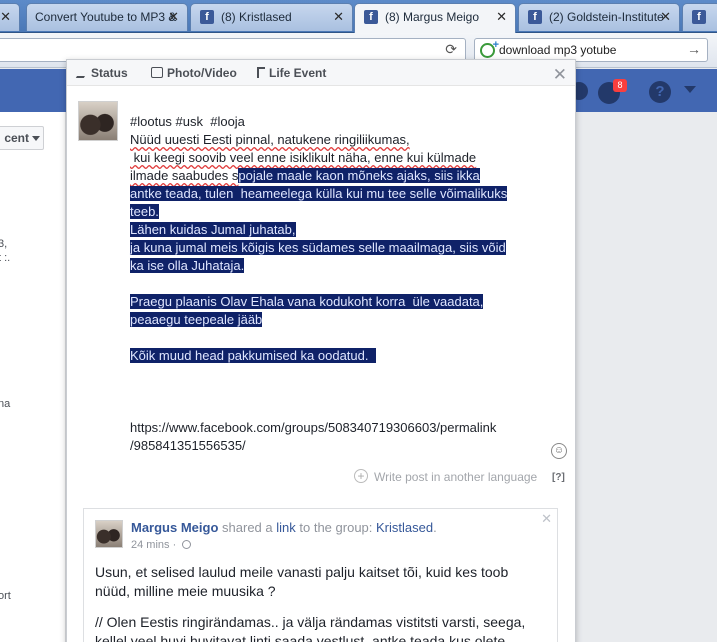  I want to click on feed-text-fragment: ort, so click(5, 596).